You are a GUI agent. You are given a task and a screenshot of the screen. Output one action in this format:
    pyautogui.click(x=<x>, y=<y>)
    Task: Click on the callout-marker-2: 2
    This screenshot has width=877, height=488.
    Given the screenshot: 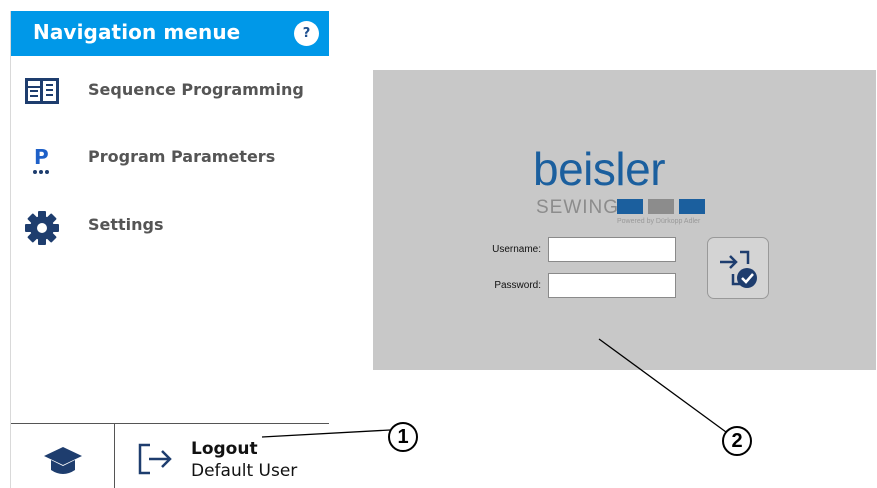 What is the action you would take?
    pyautogui.click(x=737, y=441)
    